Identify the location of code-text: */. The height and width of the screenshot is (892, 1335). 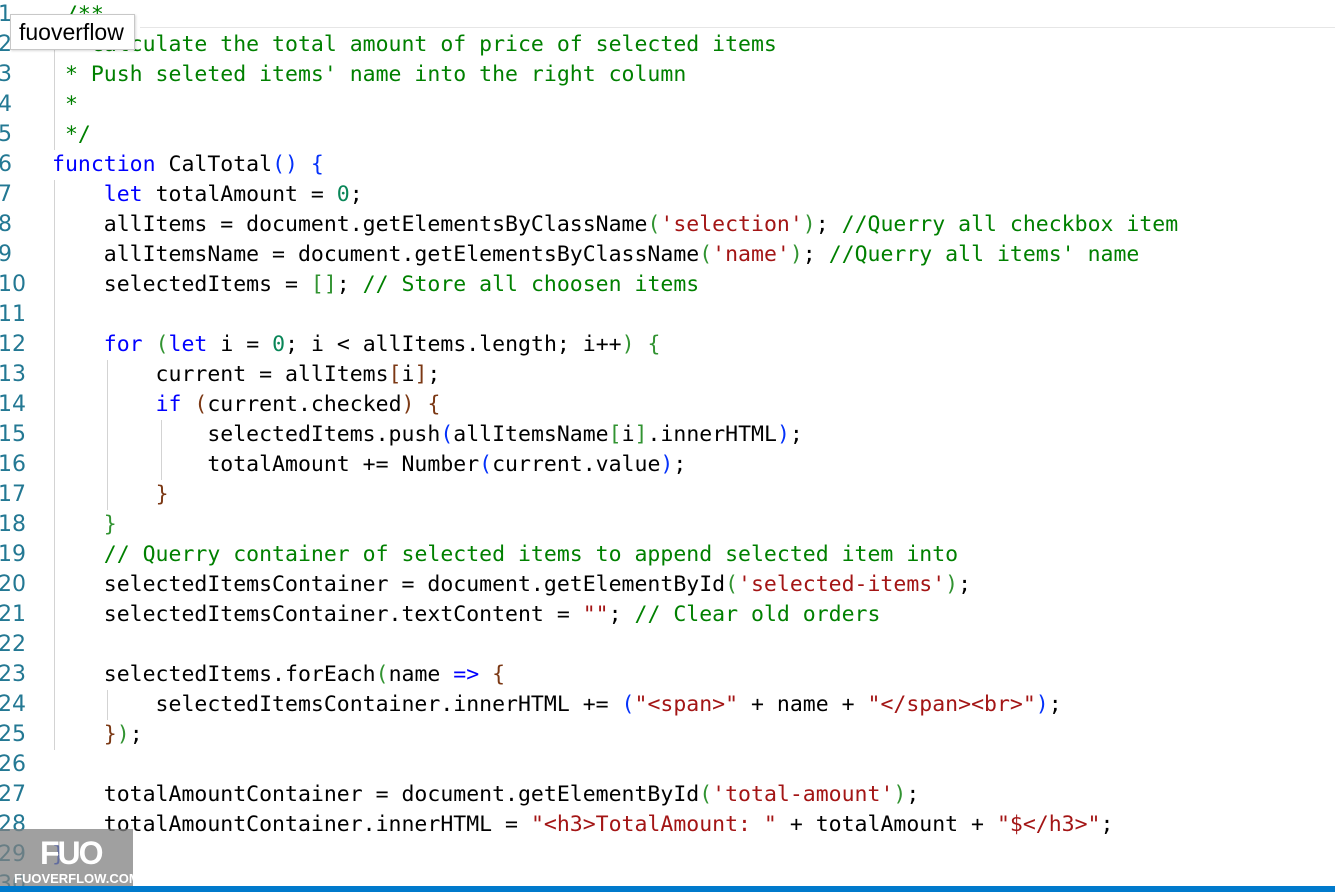
(71, 135).